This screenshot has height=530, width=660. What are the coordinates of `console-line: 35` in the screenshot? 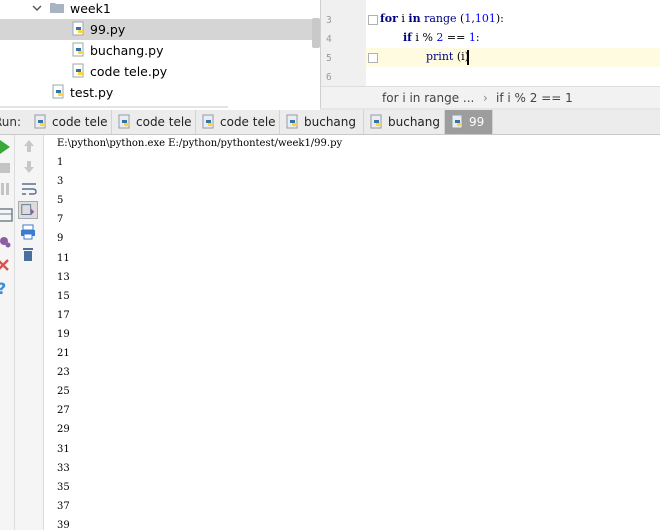 It's located at (63, 487).